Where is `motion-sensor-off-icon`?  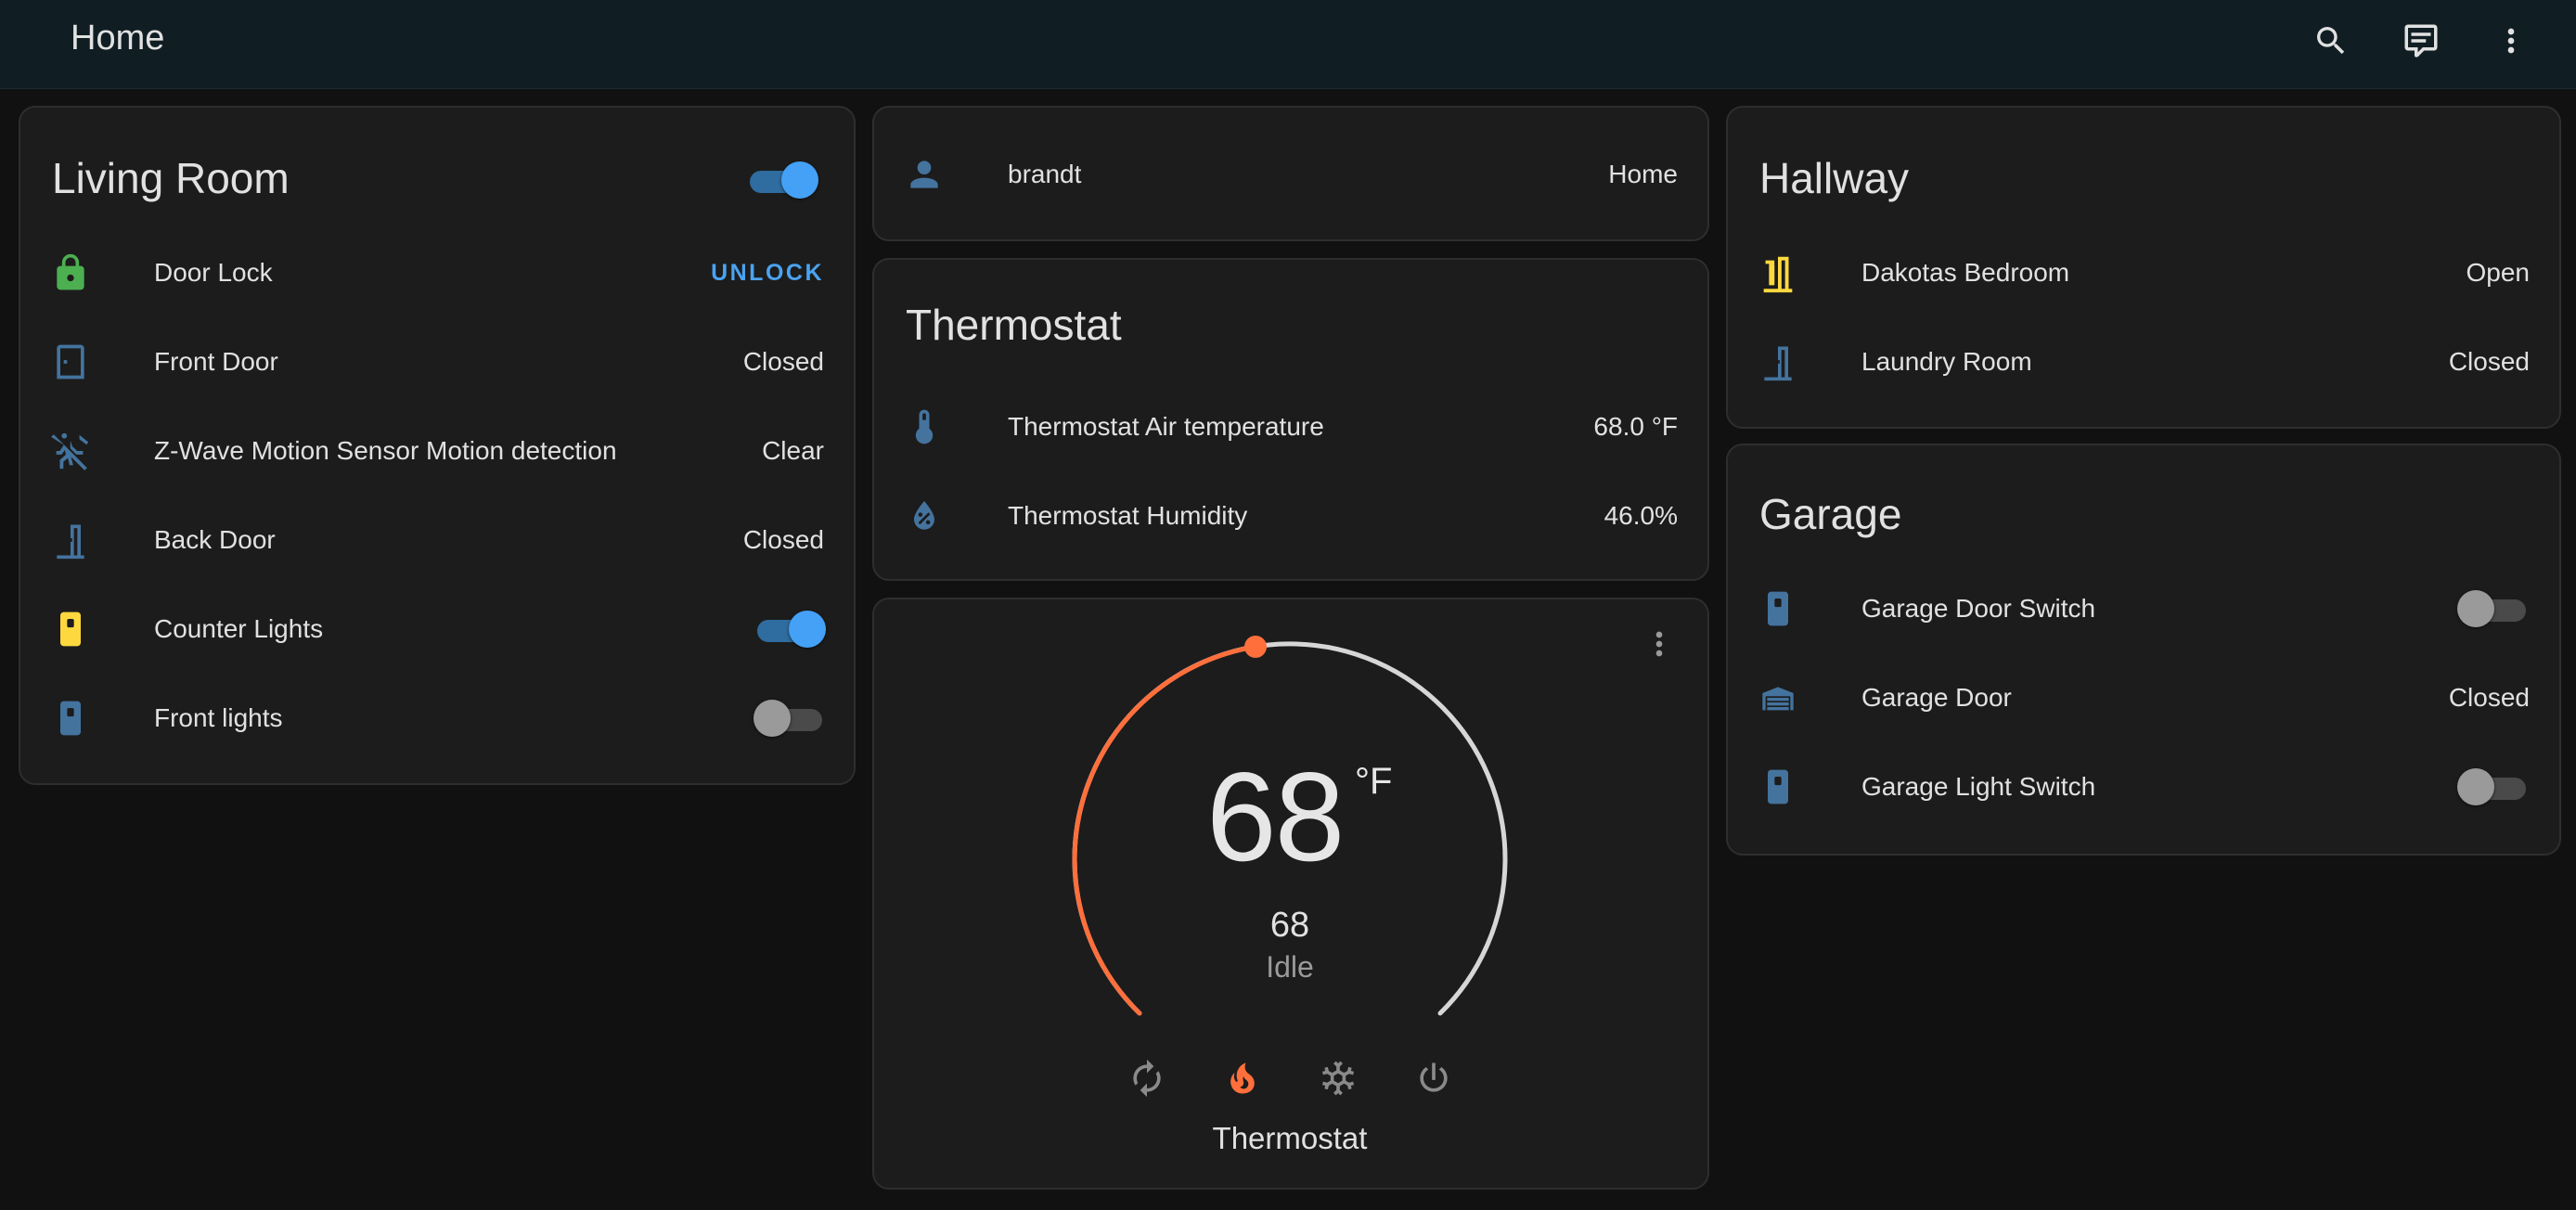
motion-sensor-off-icon is located at coordinates (70, 451).